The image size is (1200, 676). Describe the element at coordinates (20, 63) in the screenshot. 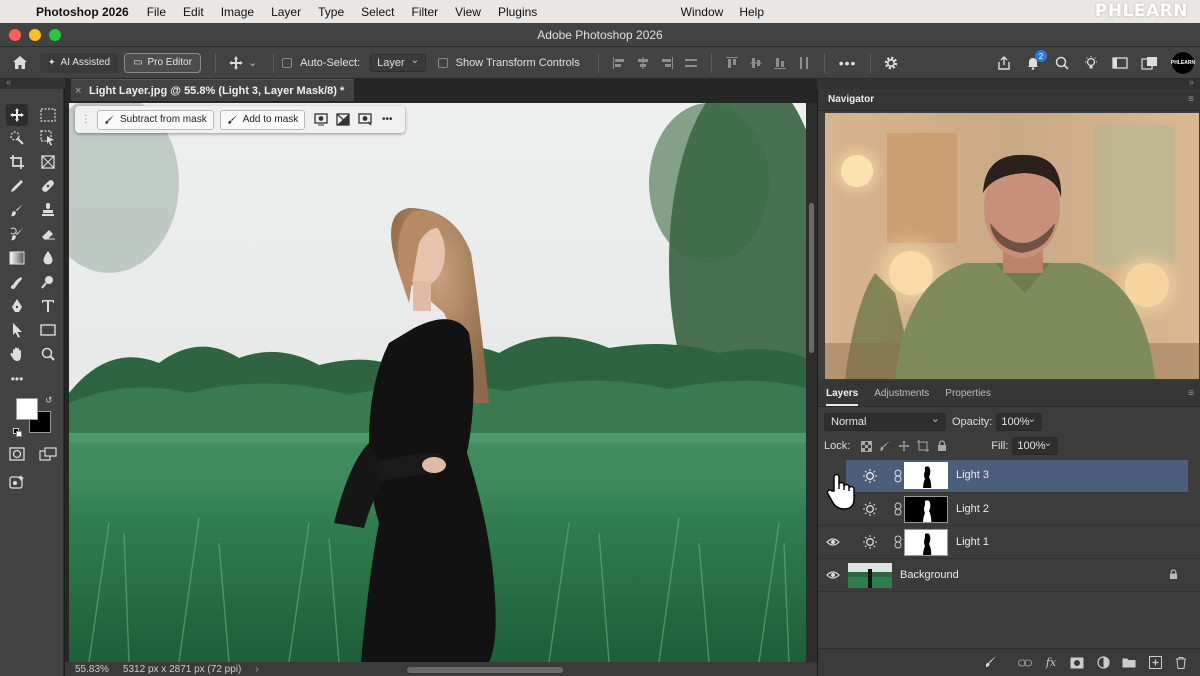

I see `home-button` at that location.